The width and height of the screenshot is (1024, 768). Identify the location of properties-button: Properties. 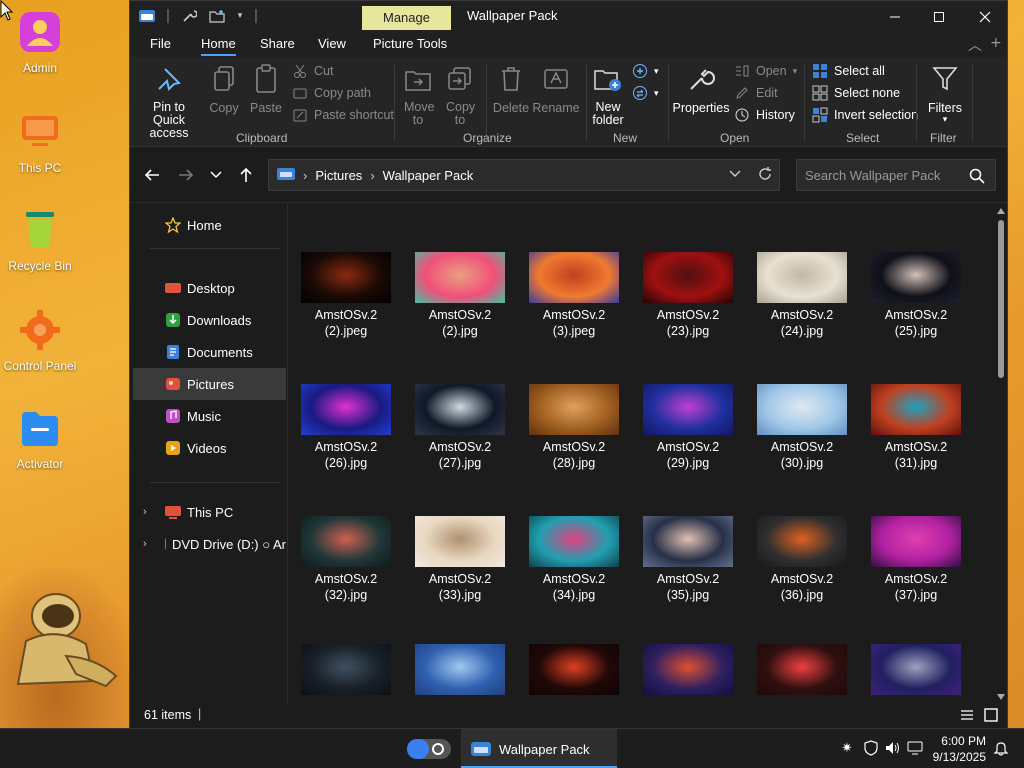
(701, 88).